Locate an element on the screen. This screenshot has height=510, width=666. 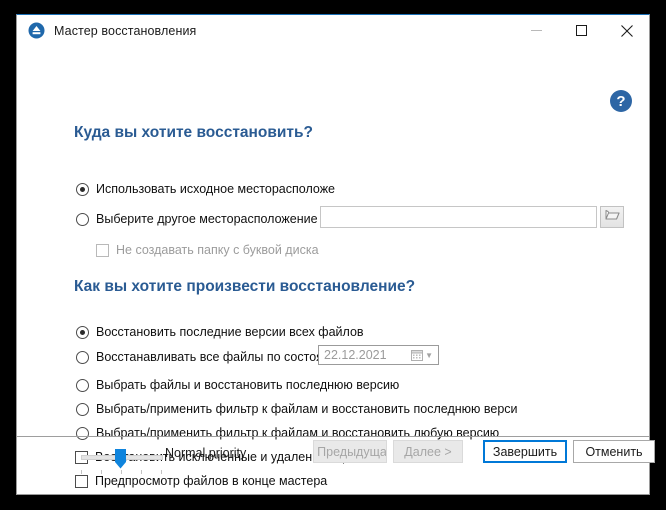
slider-ticks is located at coordinates (122, 472).